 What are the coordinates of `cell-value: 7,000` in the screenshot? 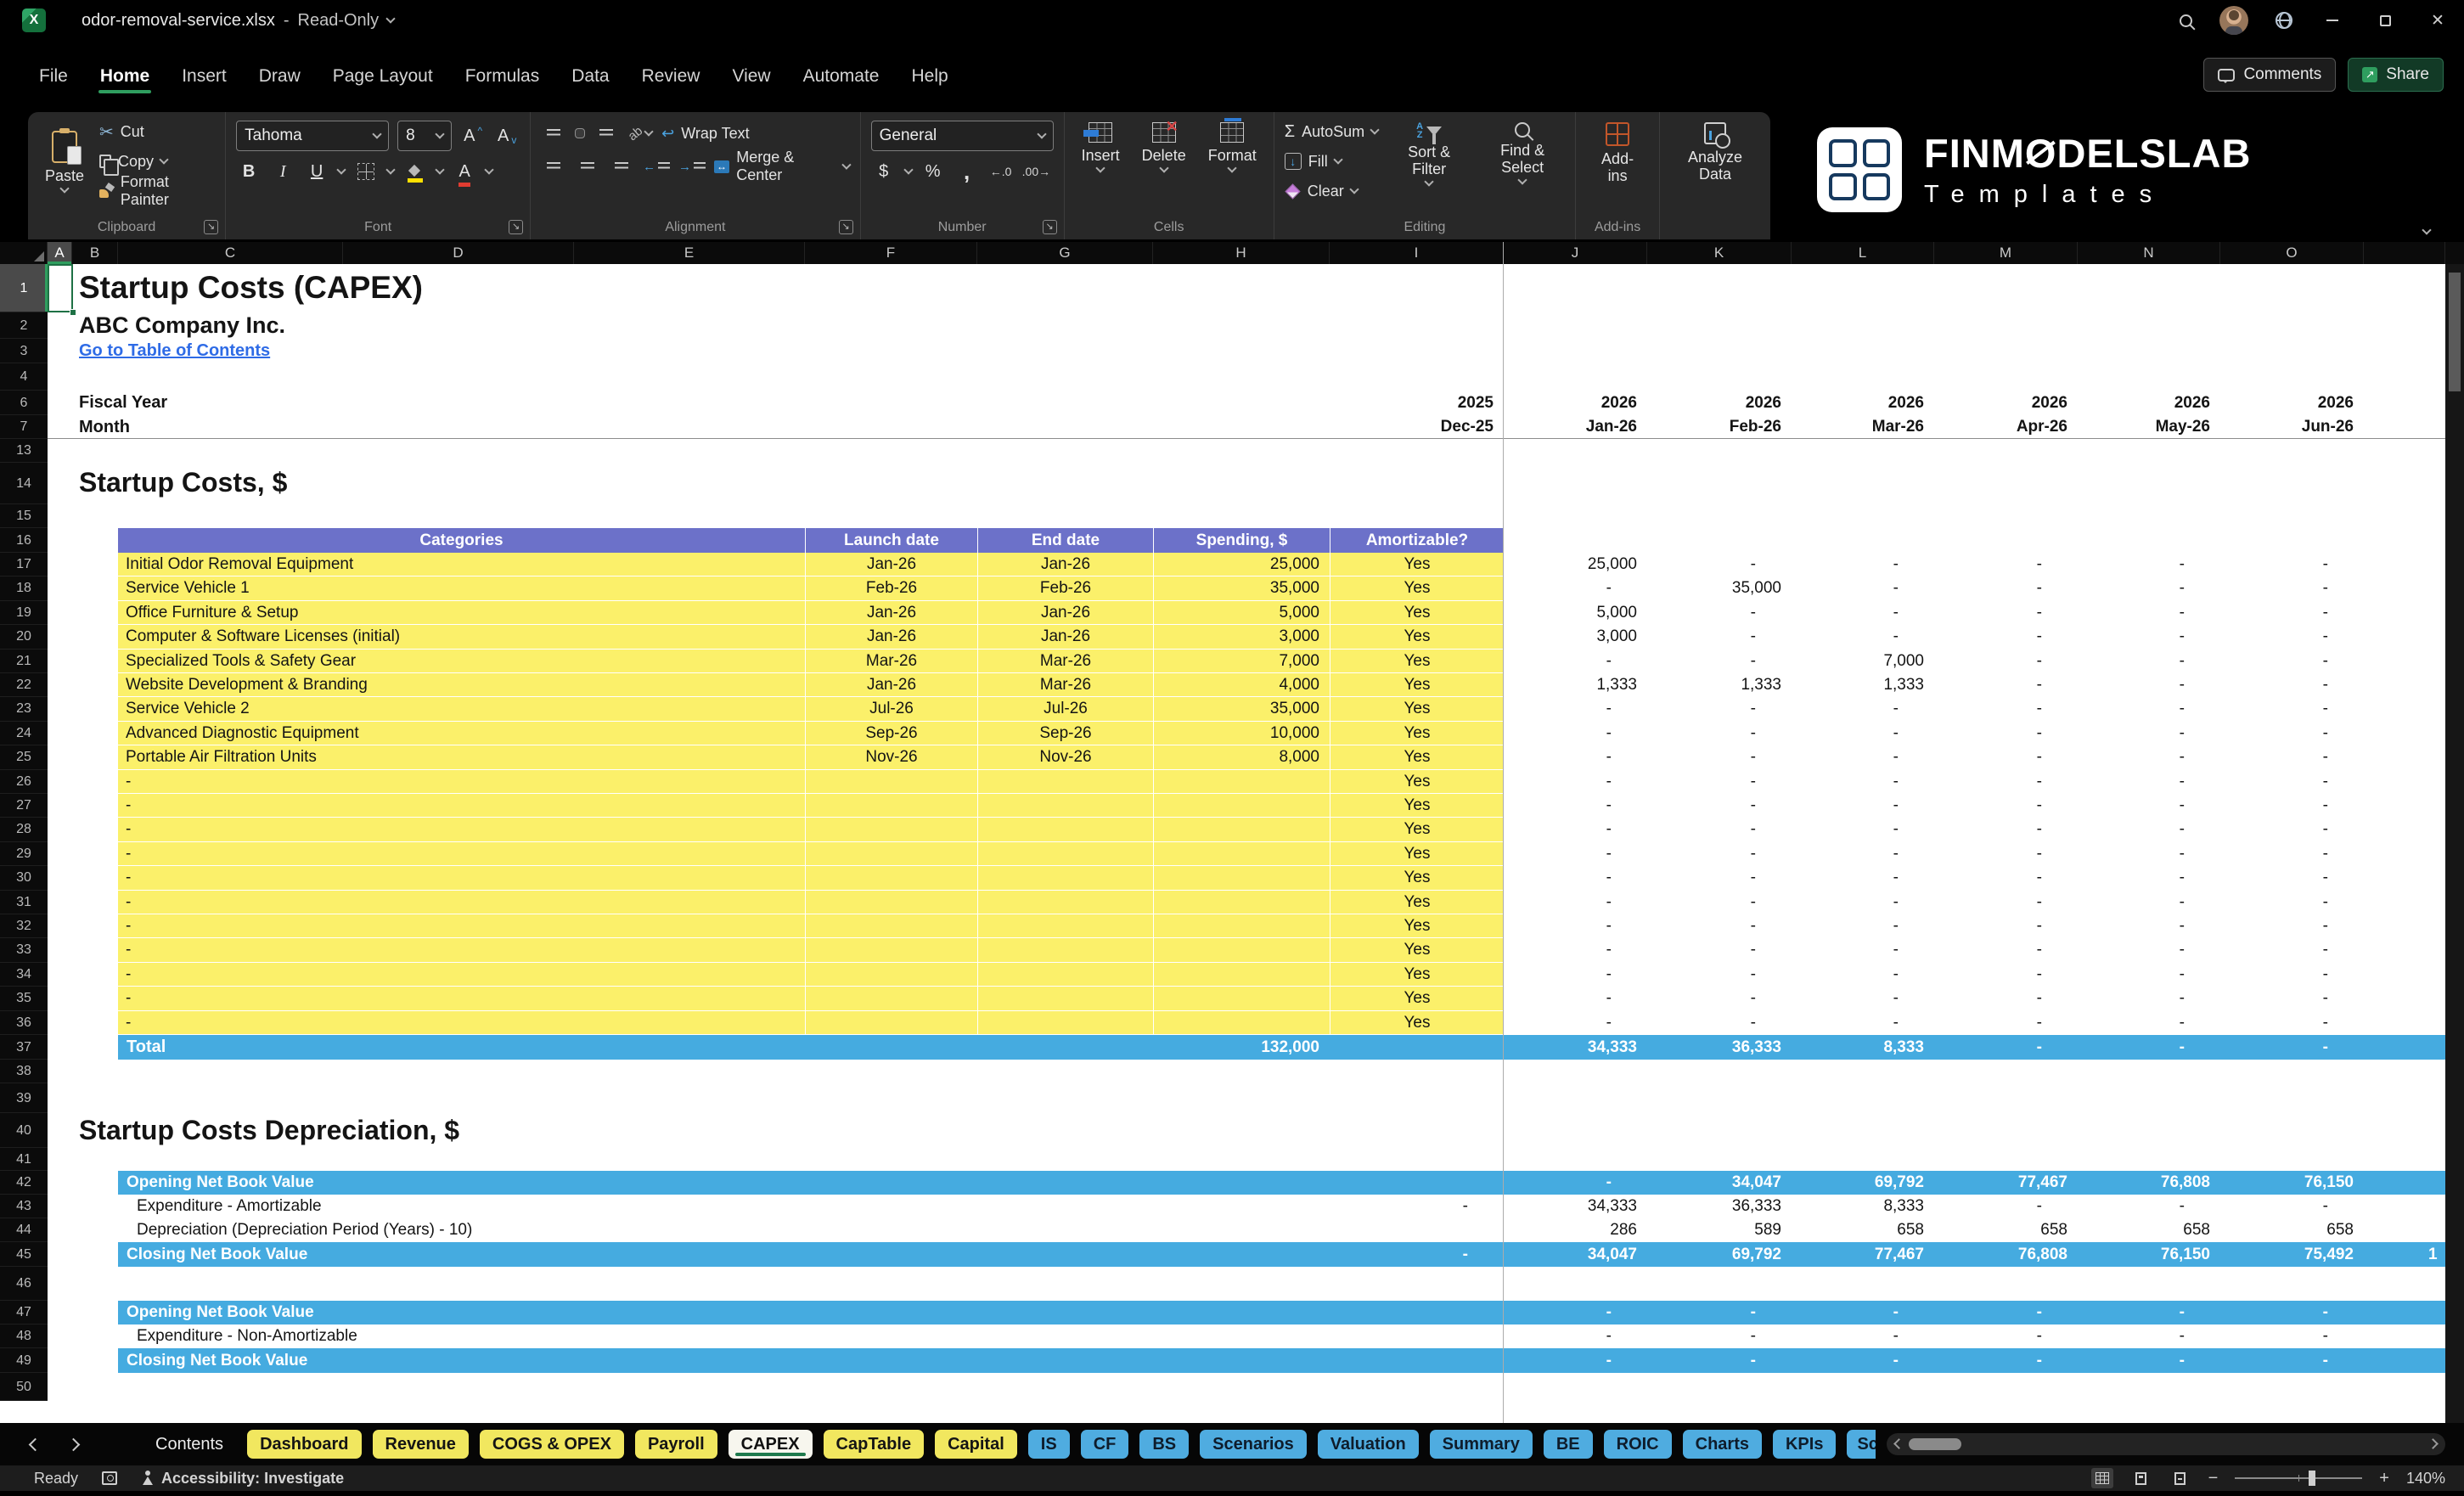 It's located at (1863, 661).